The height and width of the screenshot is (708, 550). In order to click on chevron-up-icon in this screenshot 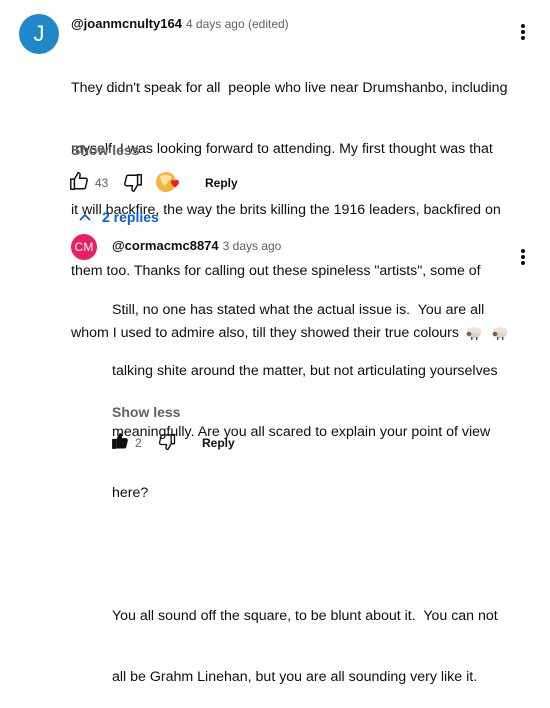, I will do `click(85, 217)`.